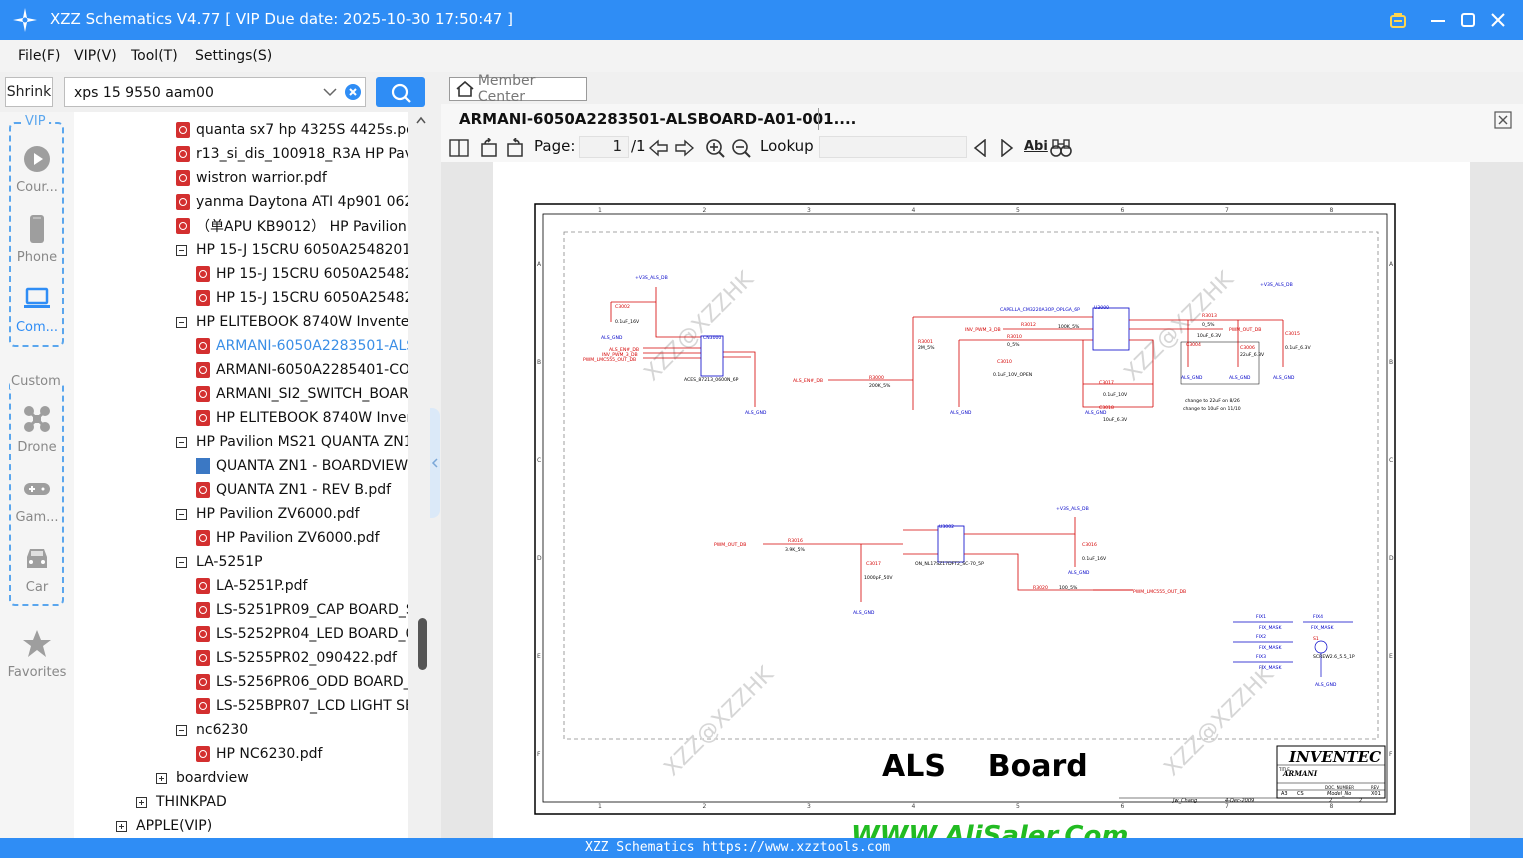 The height and width of the screenshot is (858, 1523). Describe the element at coordinates (292, 130) in the screenshot. I see `tree-file: quanta sx7 hp 4325S 4425s.pdf` at that location.